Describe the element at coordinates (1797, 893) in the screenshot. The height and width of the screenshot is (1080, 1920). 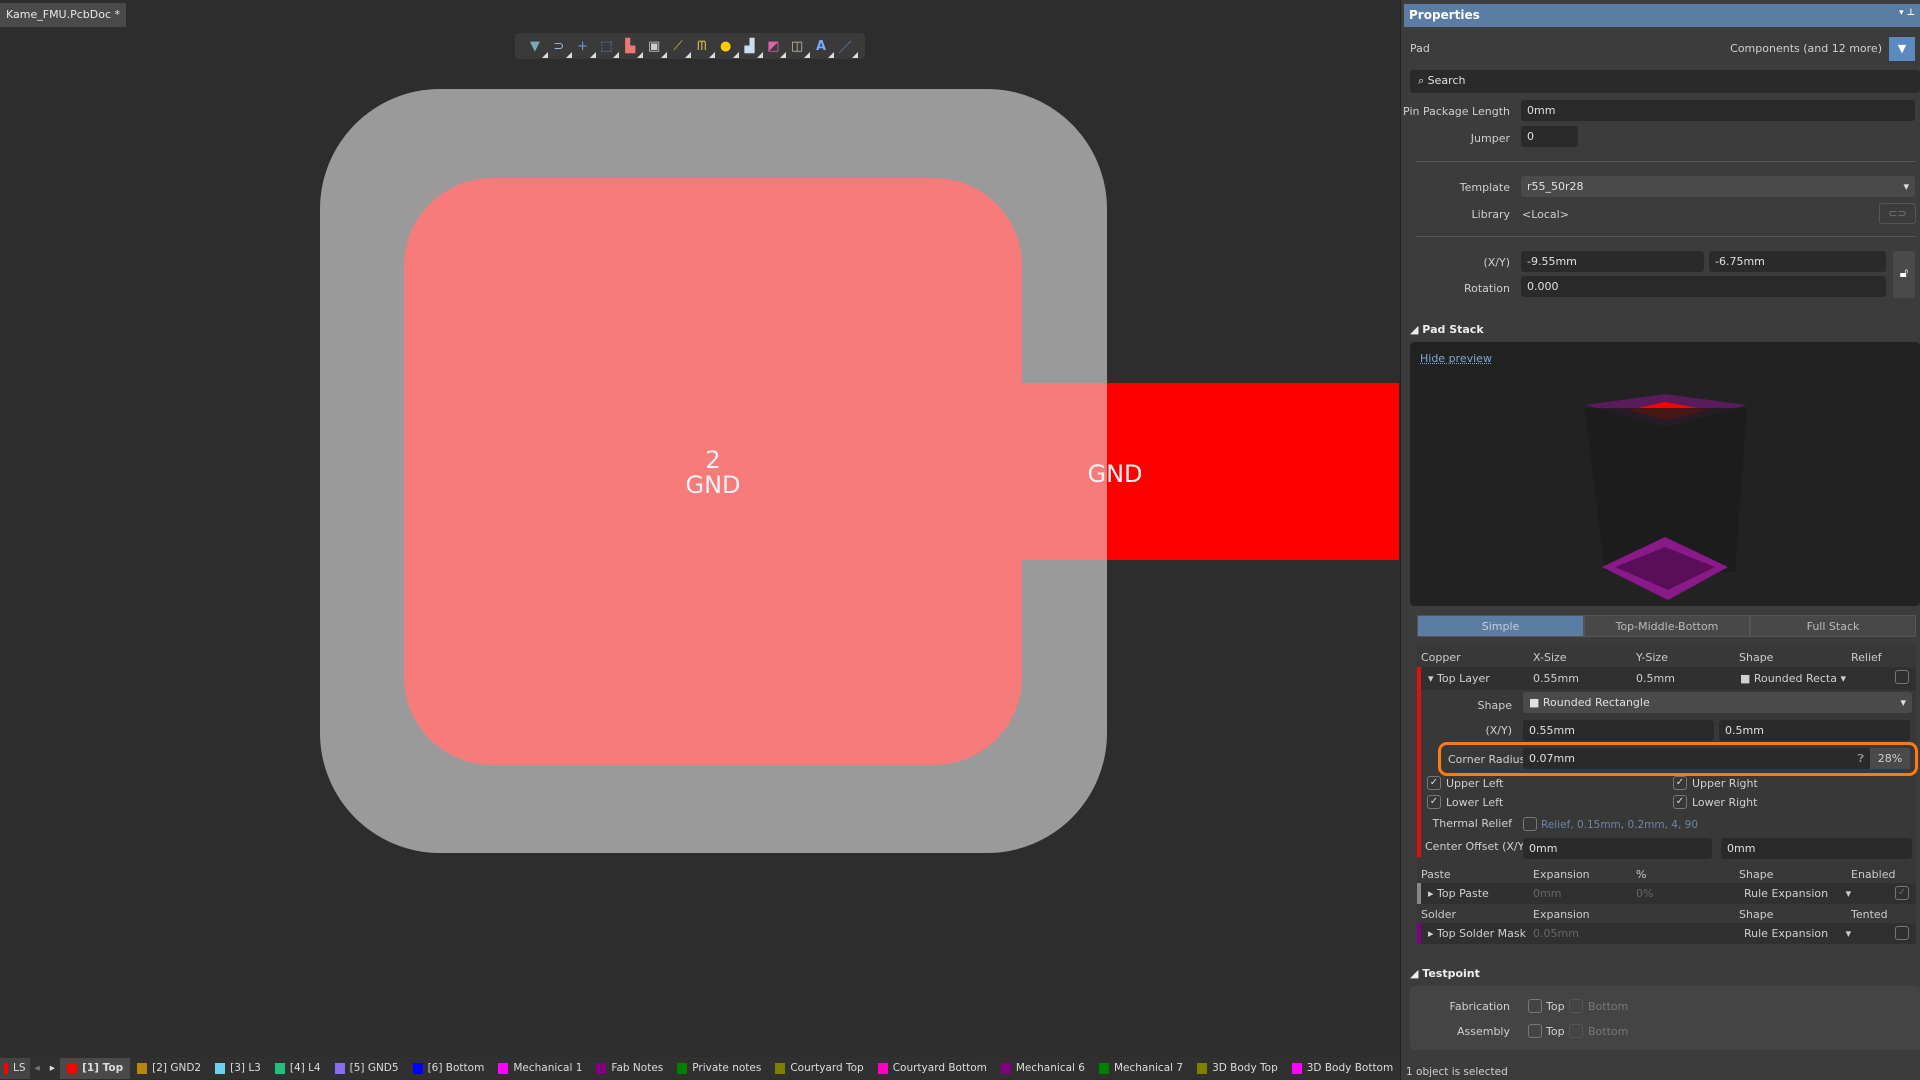
I see `top-paste-shape-dropdown: Rule Expansion ▾` at that location.